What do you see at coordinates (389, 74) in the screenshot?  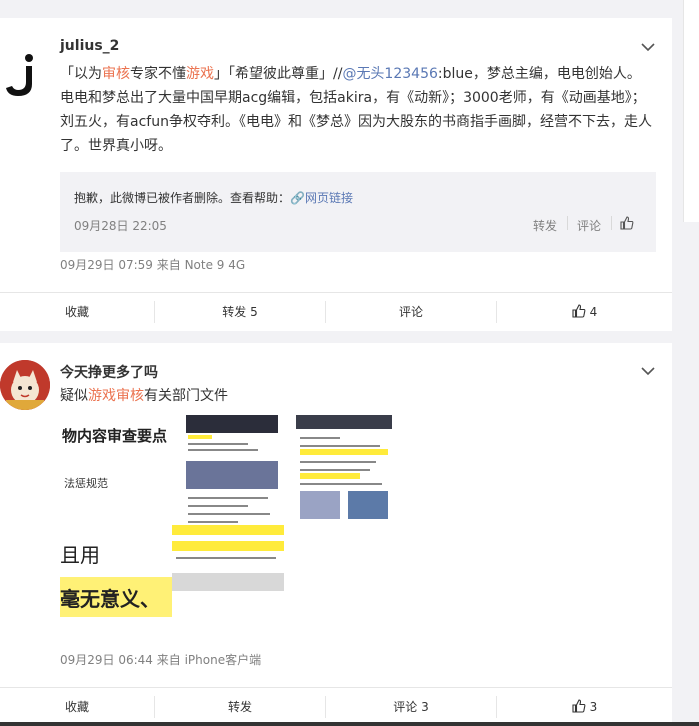 I see `mention-link: @无头123456` at bounding box center [389, 74].